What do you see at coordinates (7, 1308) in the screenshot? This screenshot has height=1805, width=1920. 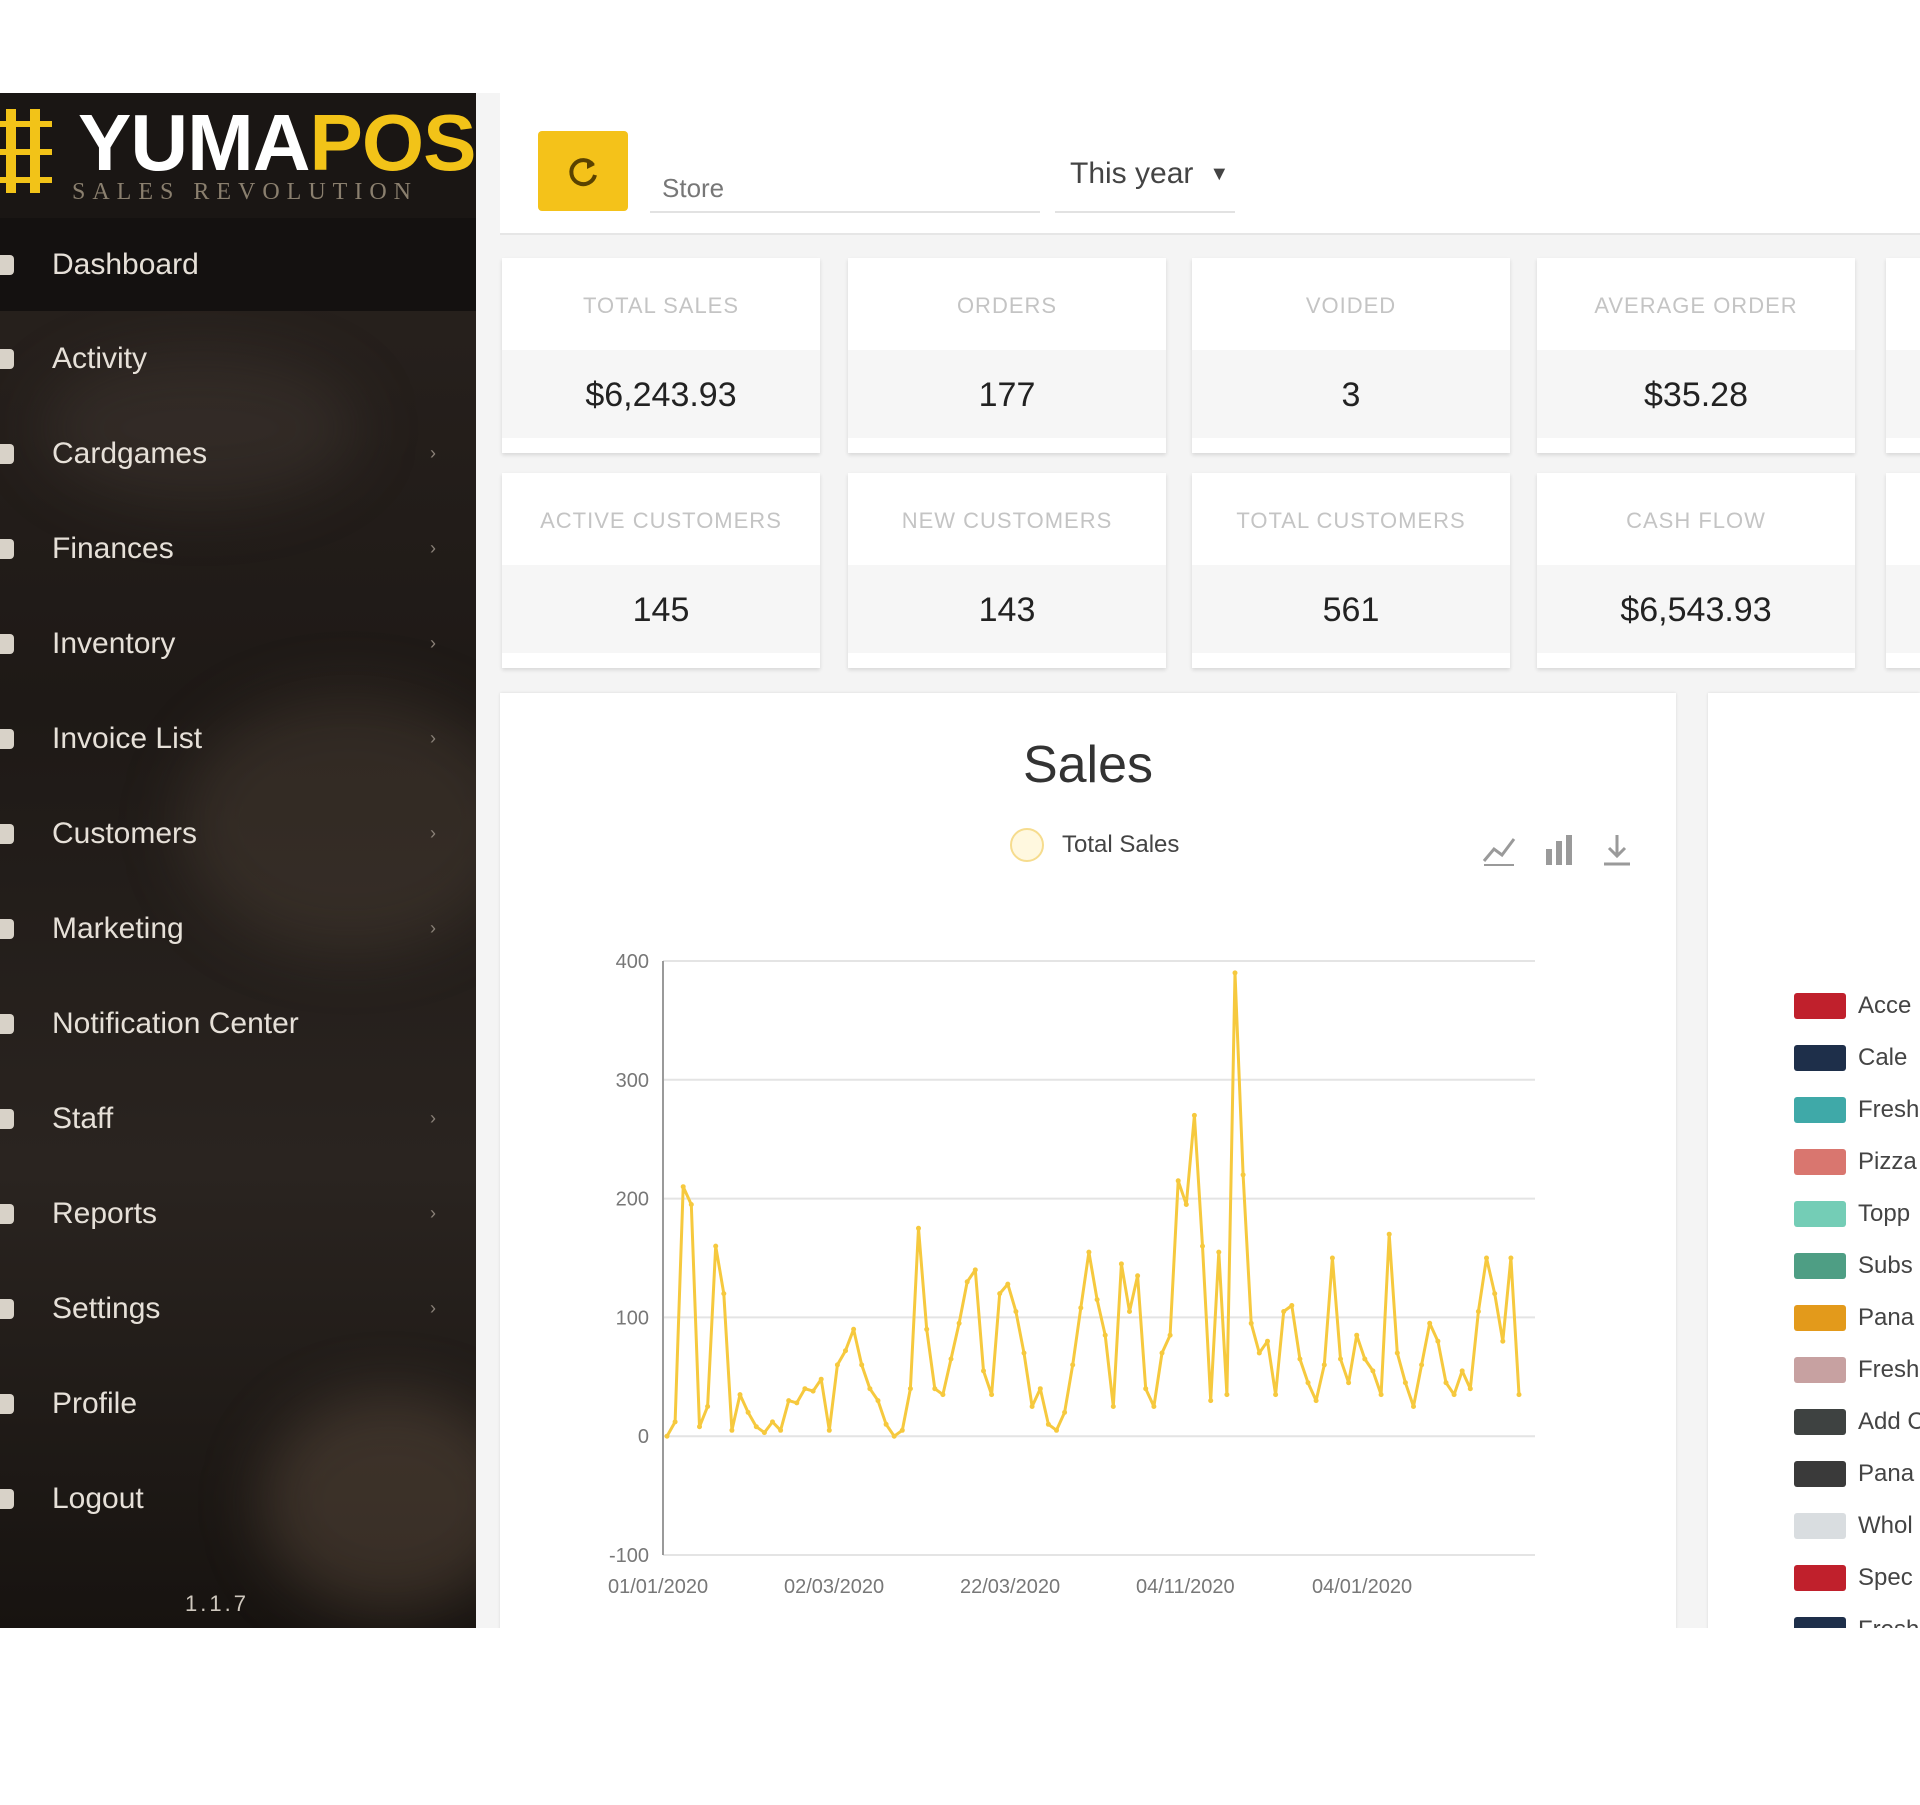 I see `gear-icon` at bounding box center [7, 1308].